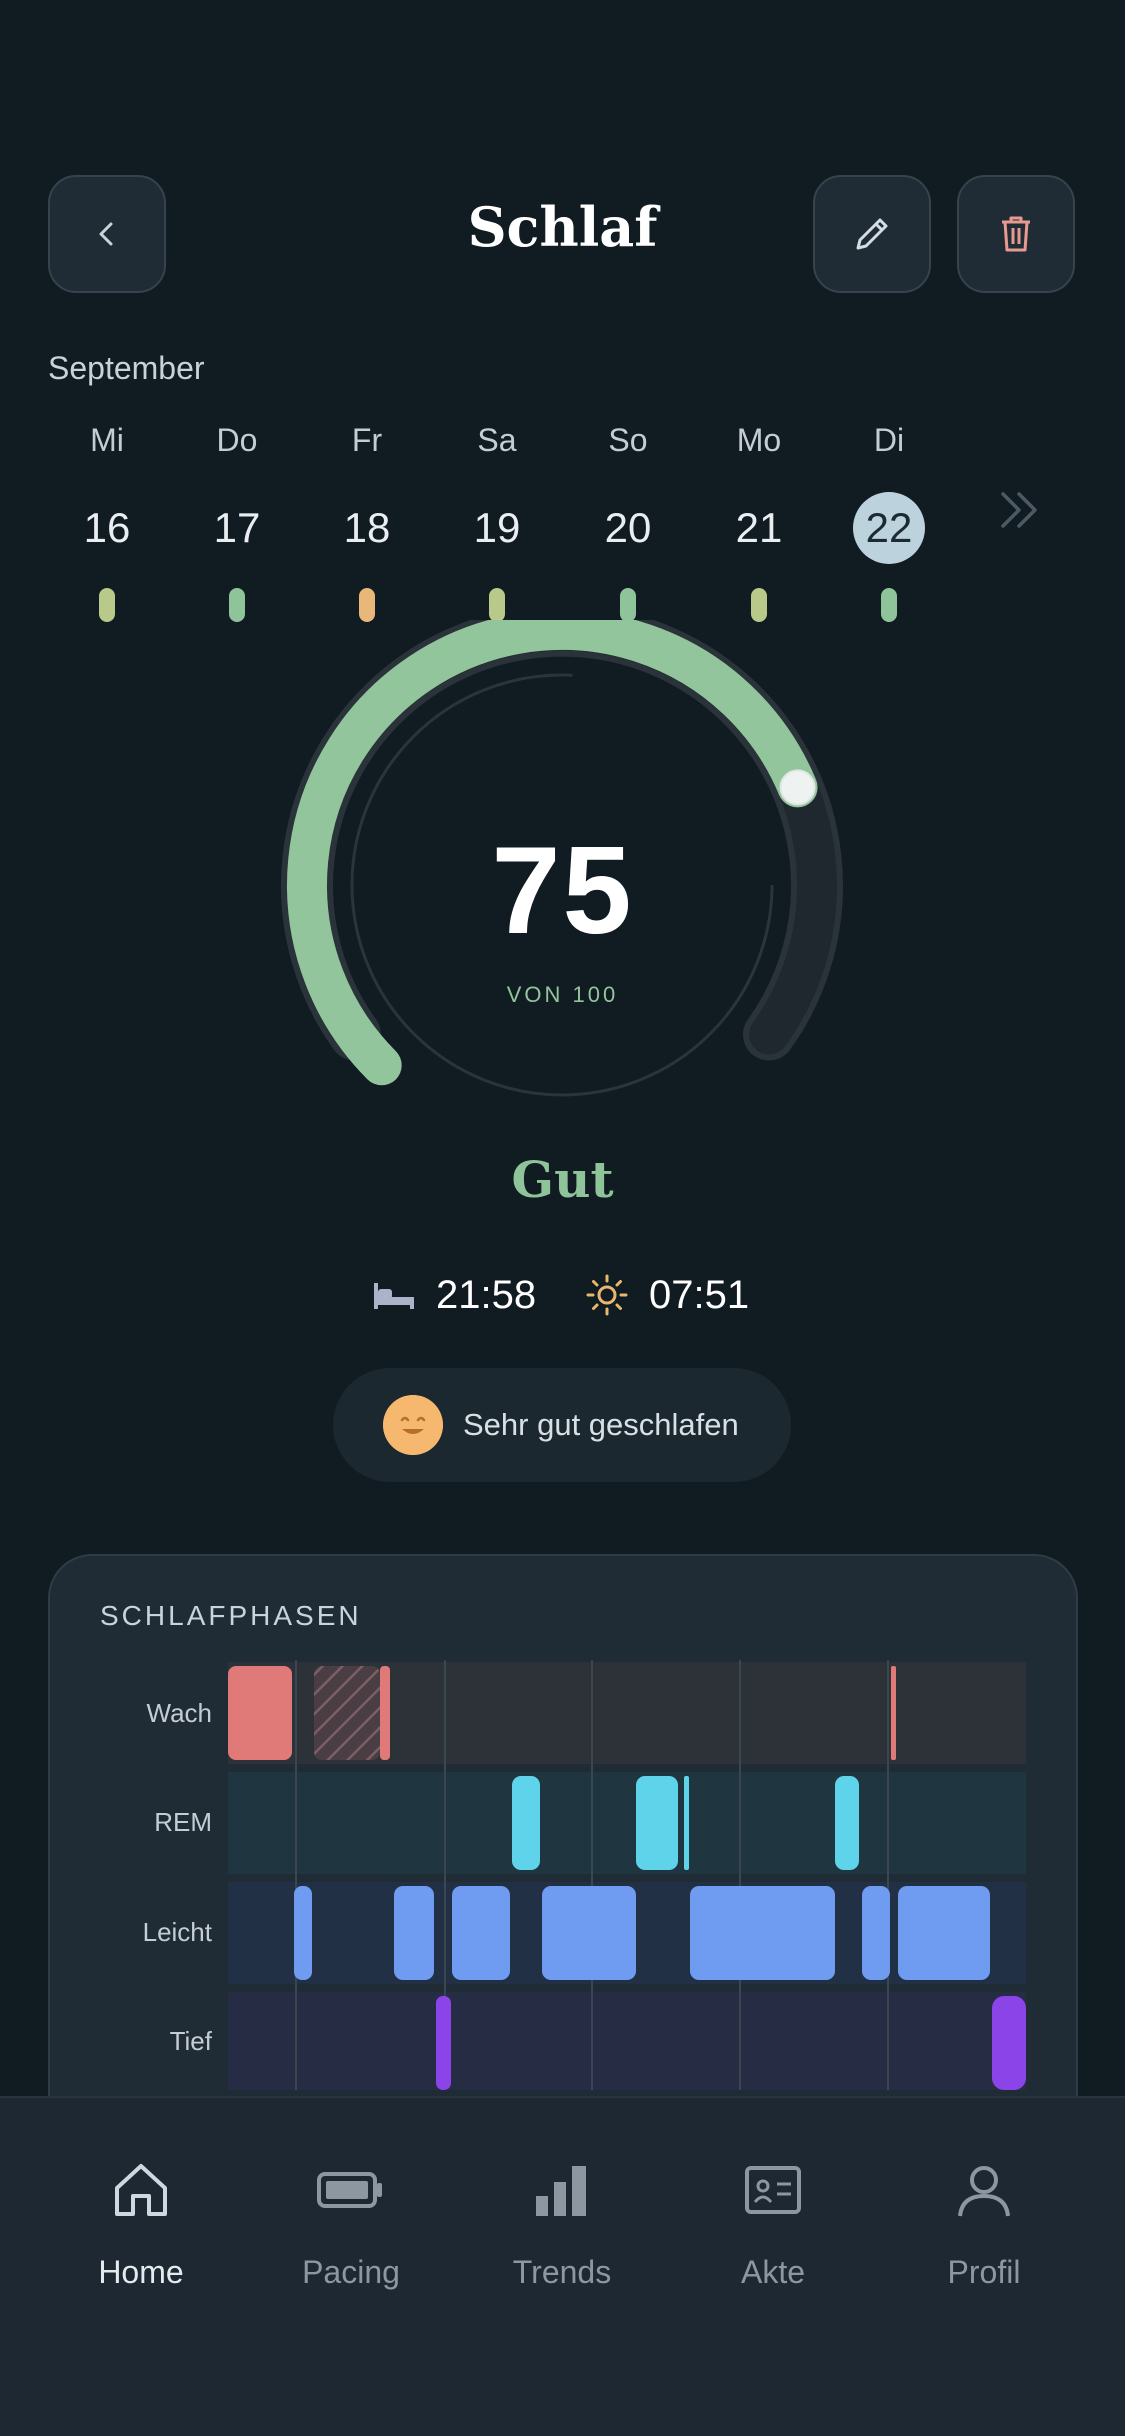 This screenshot has height=2436, width=1125. What do you see at coordinates (773, 2272) in the screenshot?
I see `tab-label: Akte` at bounding box center [773, 2272].